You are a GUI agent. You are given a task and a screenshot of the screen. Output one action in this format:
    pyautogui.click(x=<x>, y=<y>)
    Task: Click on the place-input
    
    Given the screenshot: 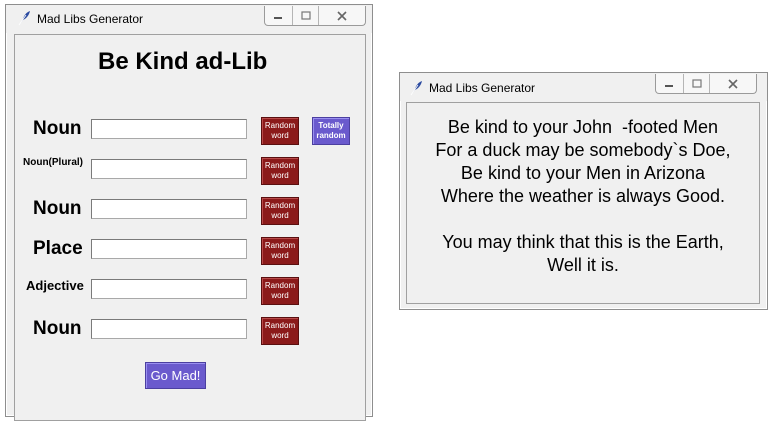 What is the action you would take?
    pyautogui.click(x=169, y=249)
    